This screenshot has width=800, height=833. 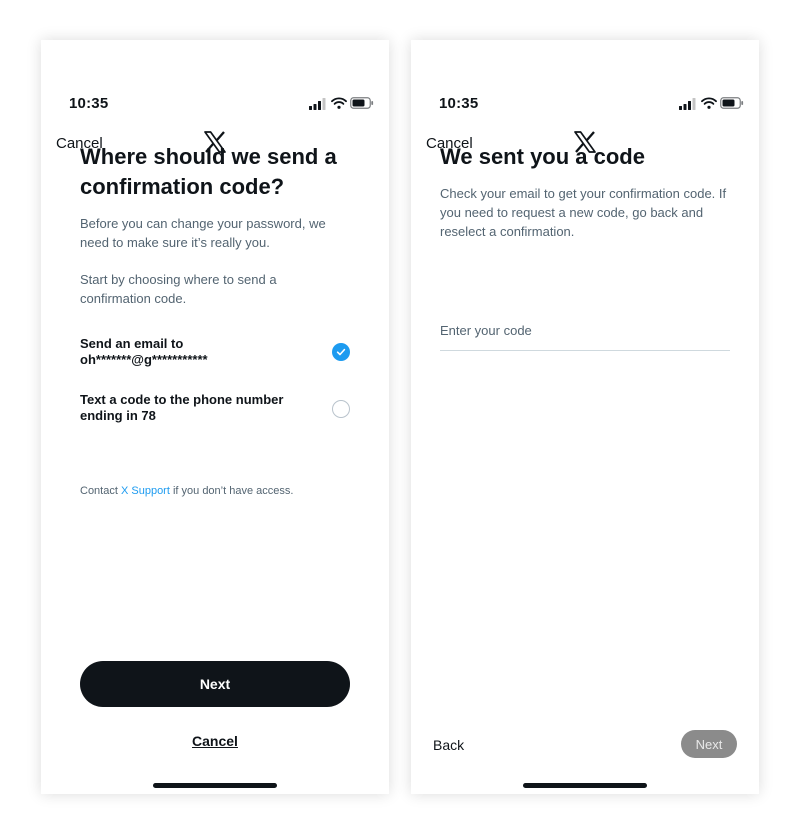 I want to click on contact-suffix: if you don’t have access., so click(x=233, y=491).